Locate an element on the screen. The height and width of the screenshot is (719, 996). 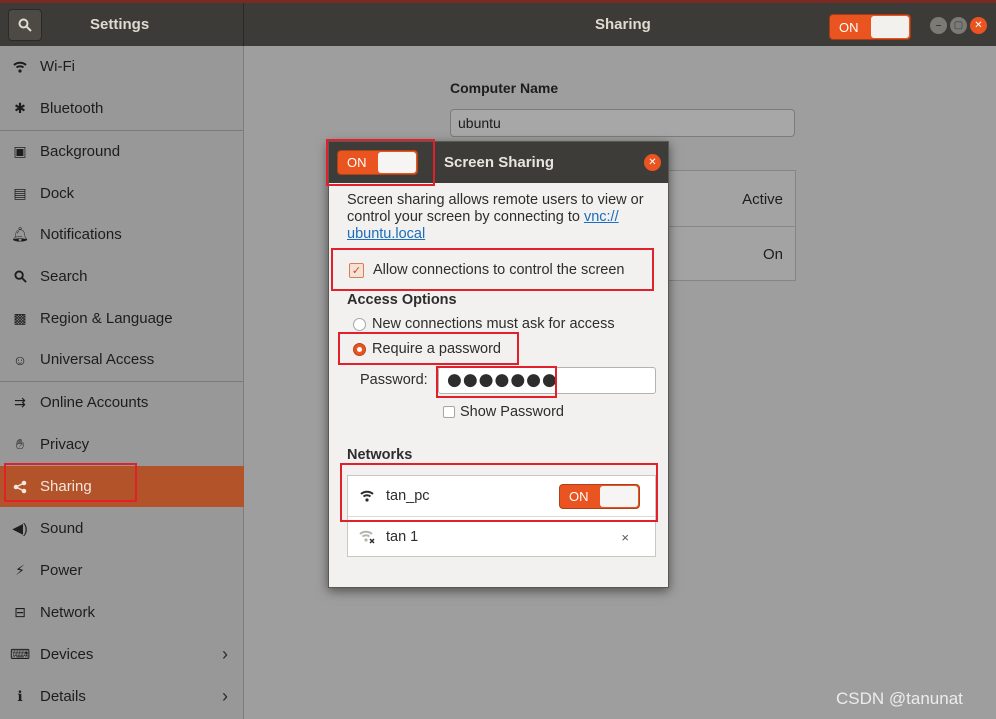
sidebar-item-privacy: ✋︎ Privacy is located at coordinates (122, 444).